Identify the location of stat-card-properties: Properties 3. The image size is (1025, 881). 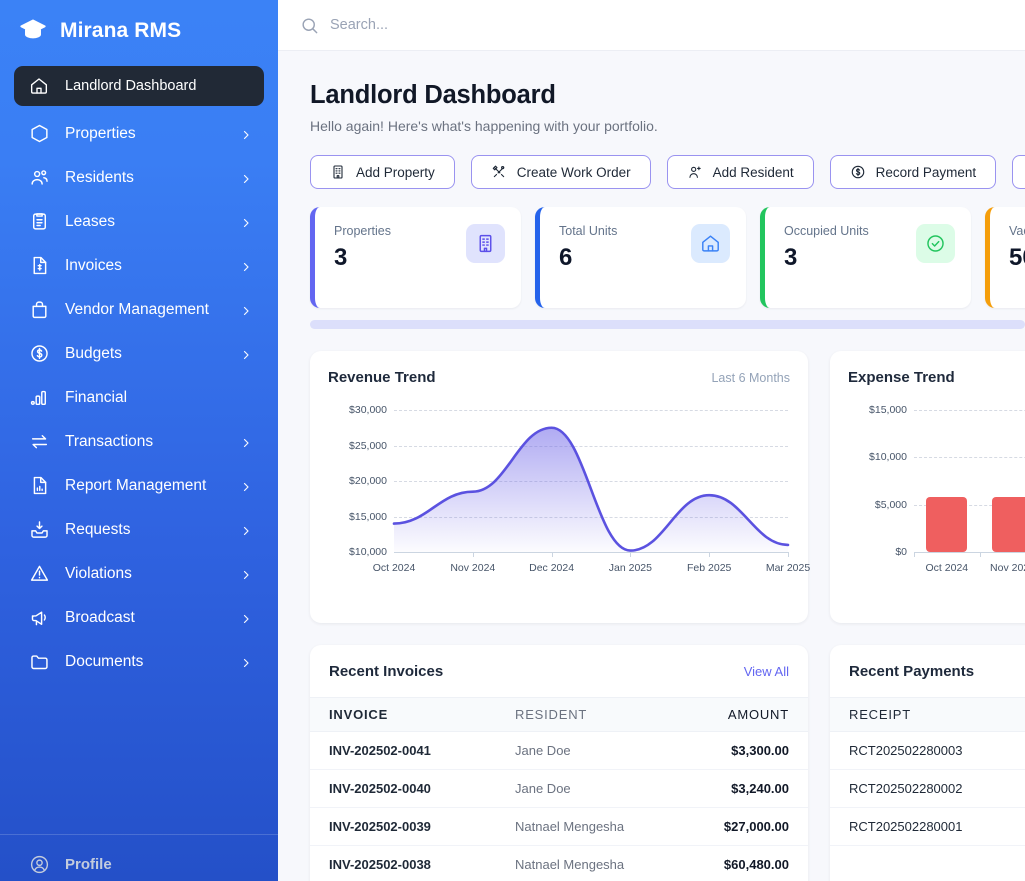
(415, 257).